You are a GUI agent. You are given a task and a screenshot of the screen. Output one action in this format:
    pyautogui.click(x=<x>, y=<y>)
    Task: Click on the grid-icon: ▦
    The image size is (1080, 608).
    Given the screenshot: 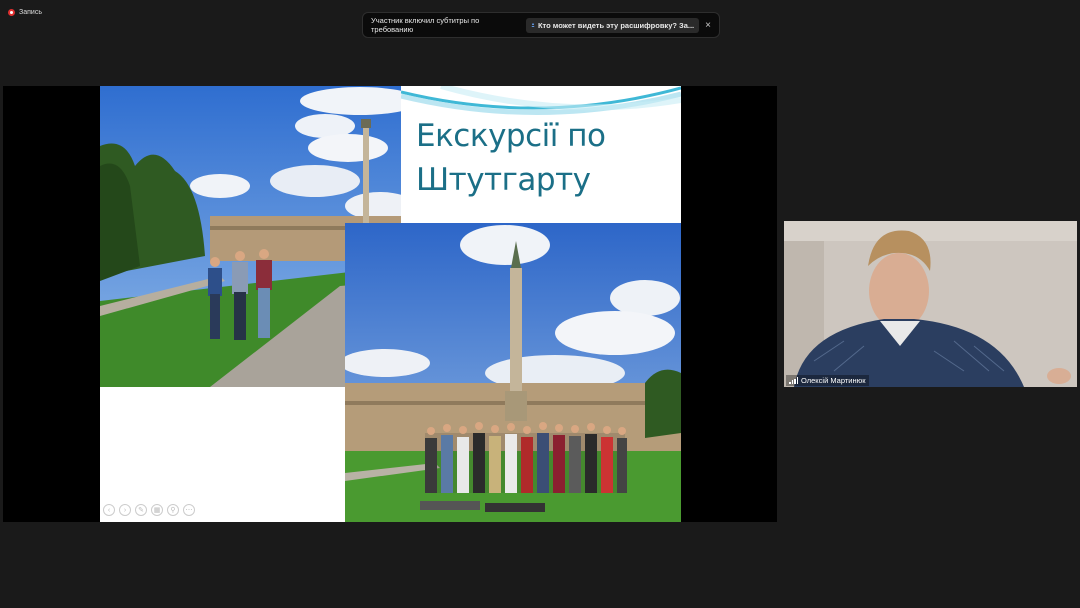 What is the action you would take?
    pyautogui.click(x=157, y=510)
    